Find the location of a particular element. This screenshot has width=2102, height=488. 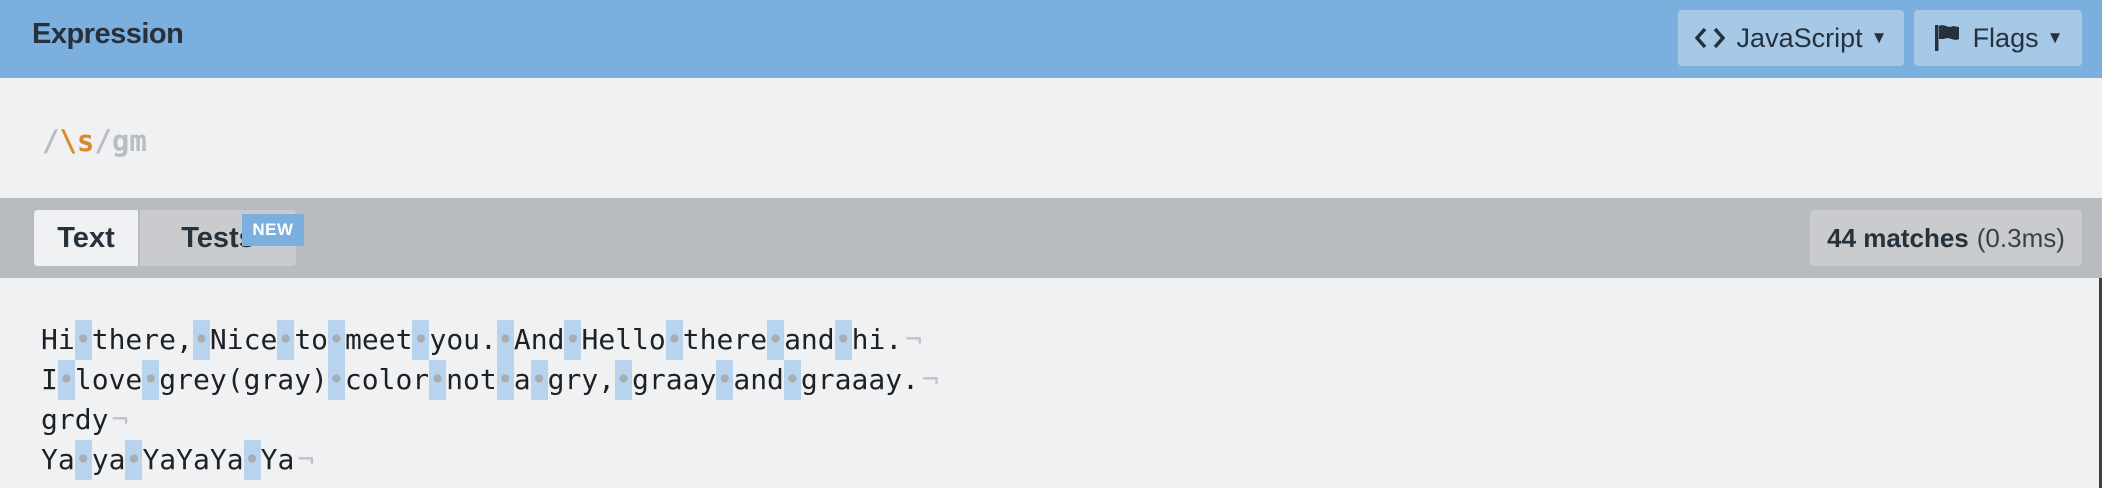

text-word: meet is located at coordinates (379, 339).